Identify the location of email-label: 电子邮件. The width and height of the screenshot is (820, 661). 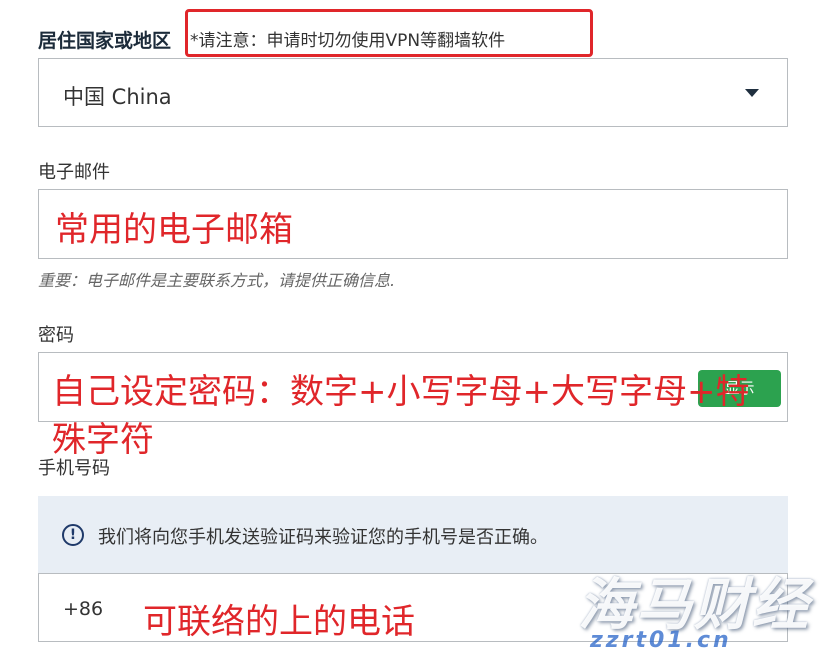
(74, 172).